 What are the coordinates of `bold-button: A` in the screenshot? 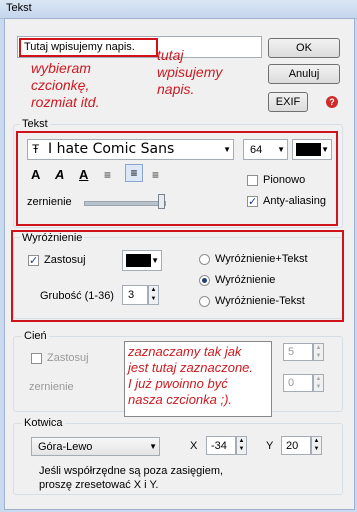 It's located at (35, 174).